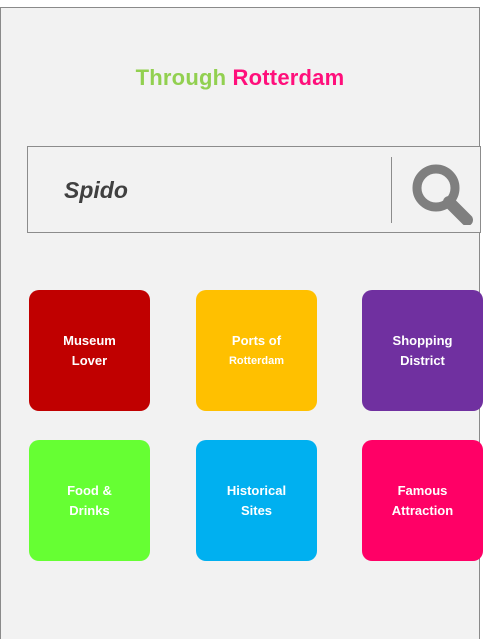 This screenshot has width=483, height=639. Describe the element at coordinates (256, 510) in the screenshot. I see `category-label-line2: Sites` at that location.